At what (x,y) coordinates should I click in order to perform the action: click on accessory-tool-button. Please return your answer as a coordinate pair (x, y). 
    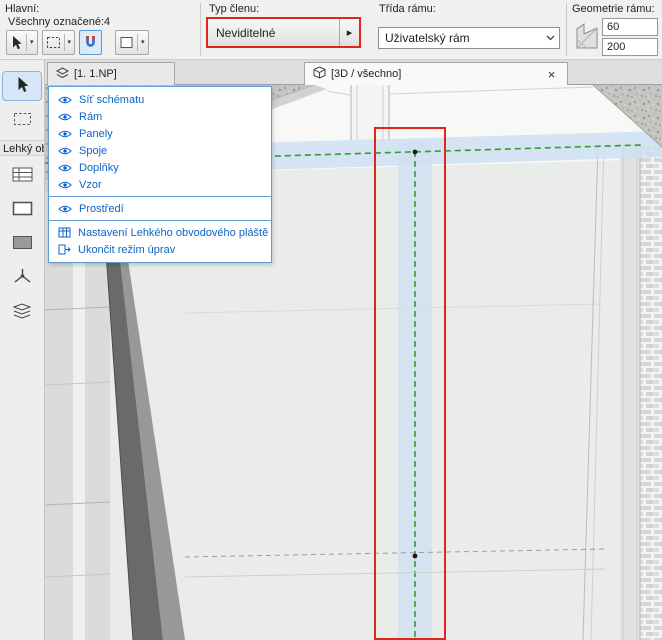
    Looking at the image, I should click on (22, 312).